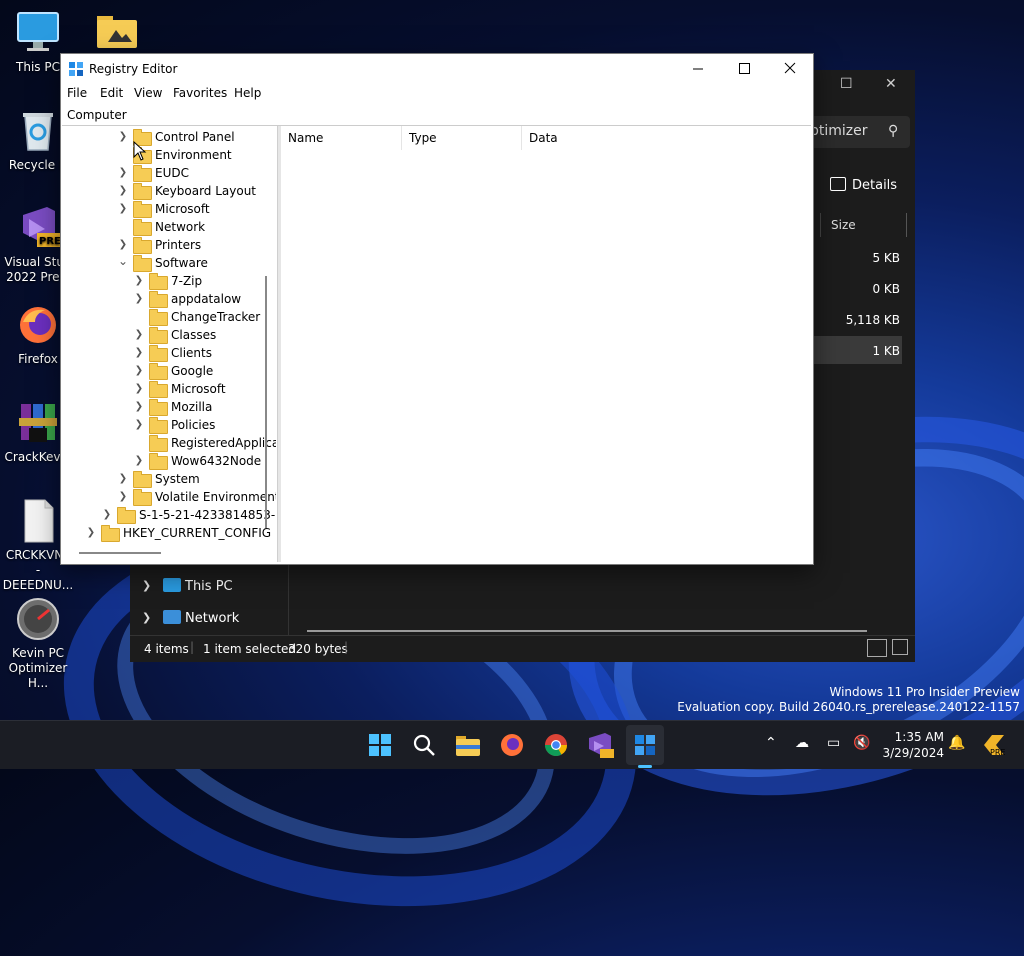  Describe the element at coordinates (622, 138) in the screenshot. I see `column-header-data: Data` at that location.